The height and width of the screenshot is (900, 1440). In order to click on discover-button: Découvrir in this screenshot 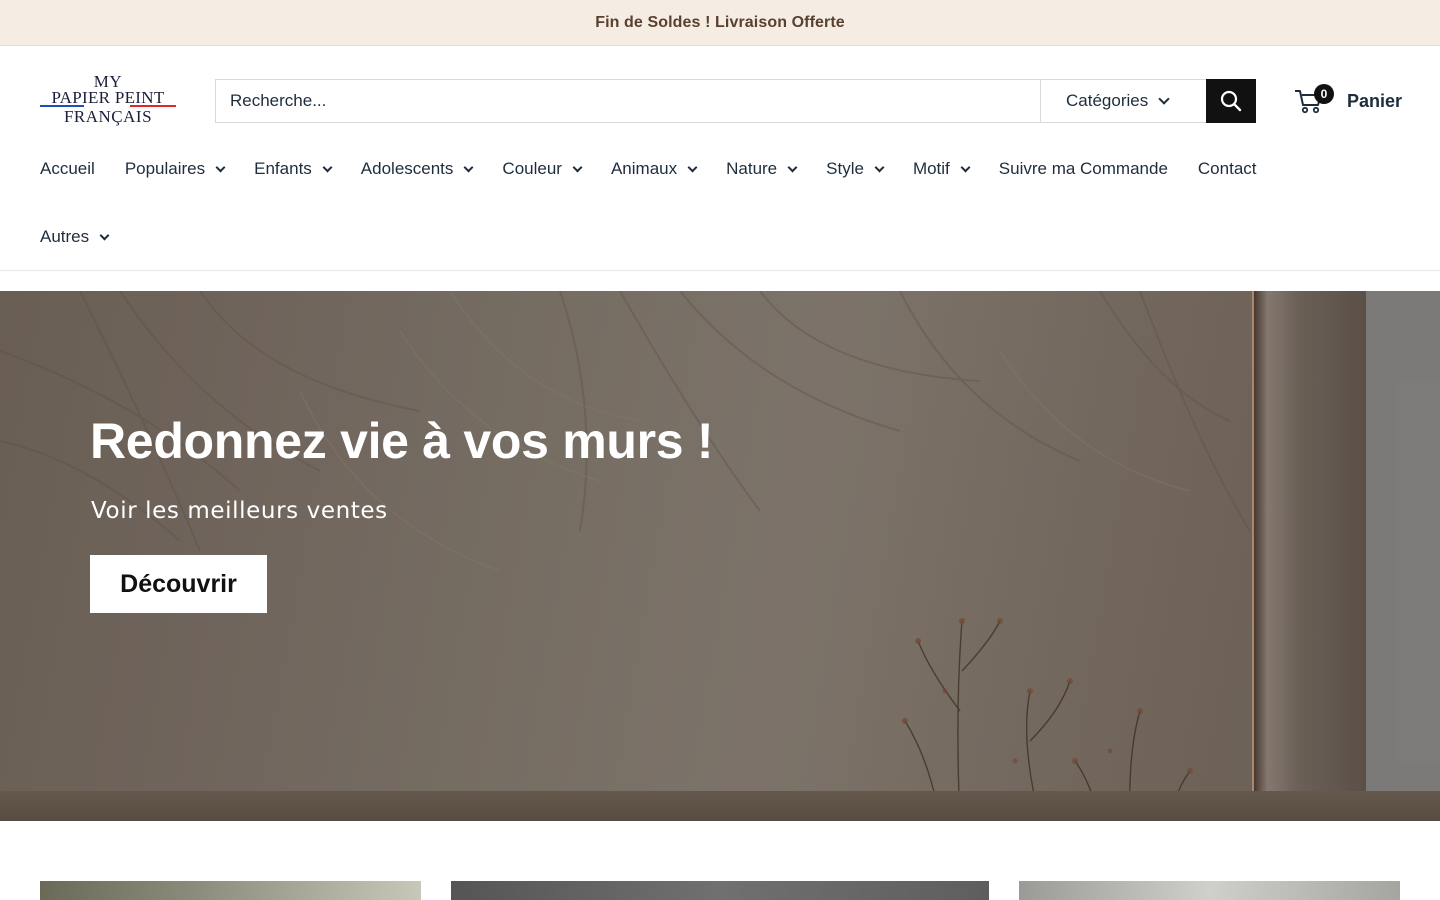, I will do `click(178, 584)`.